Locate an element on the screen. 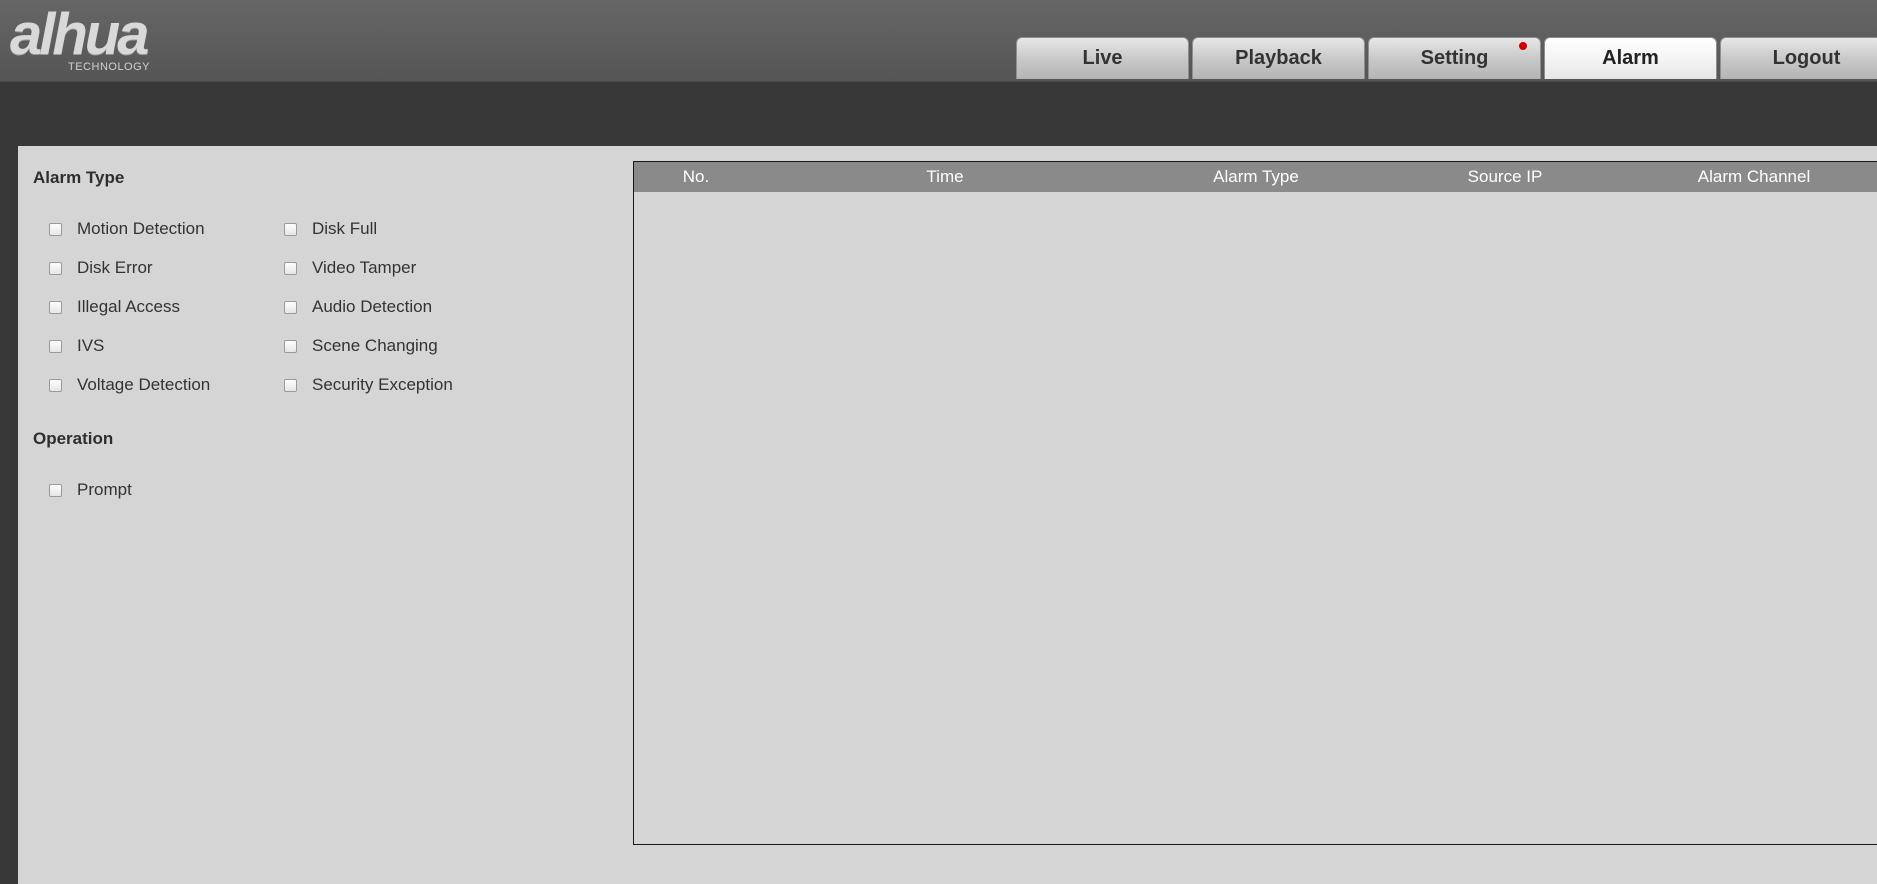  tab-playback: Playback is located at coordinates (1278, 58).